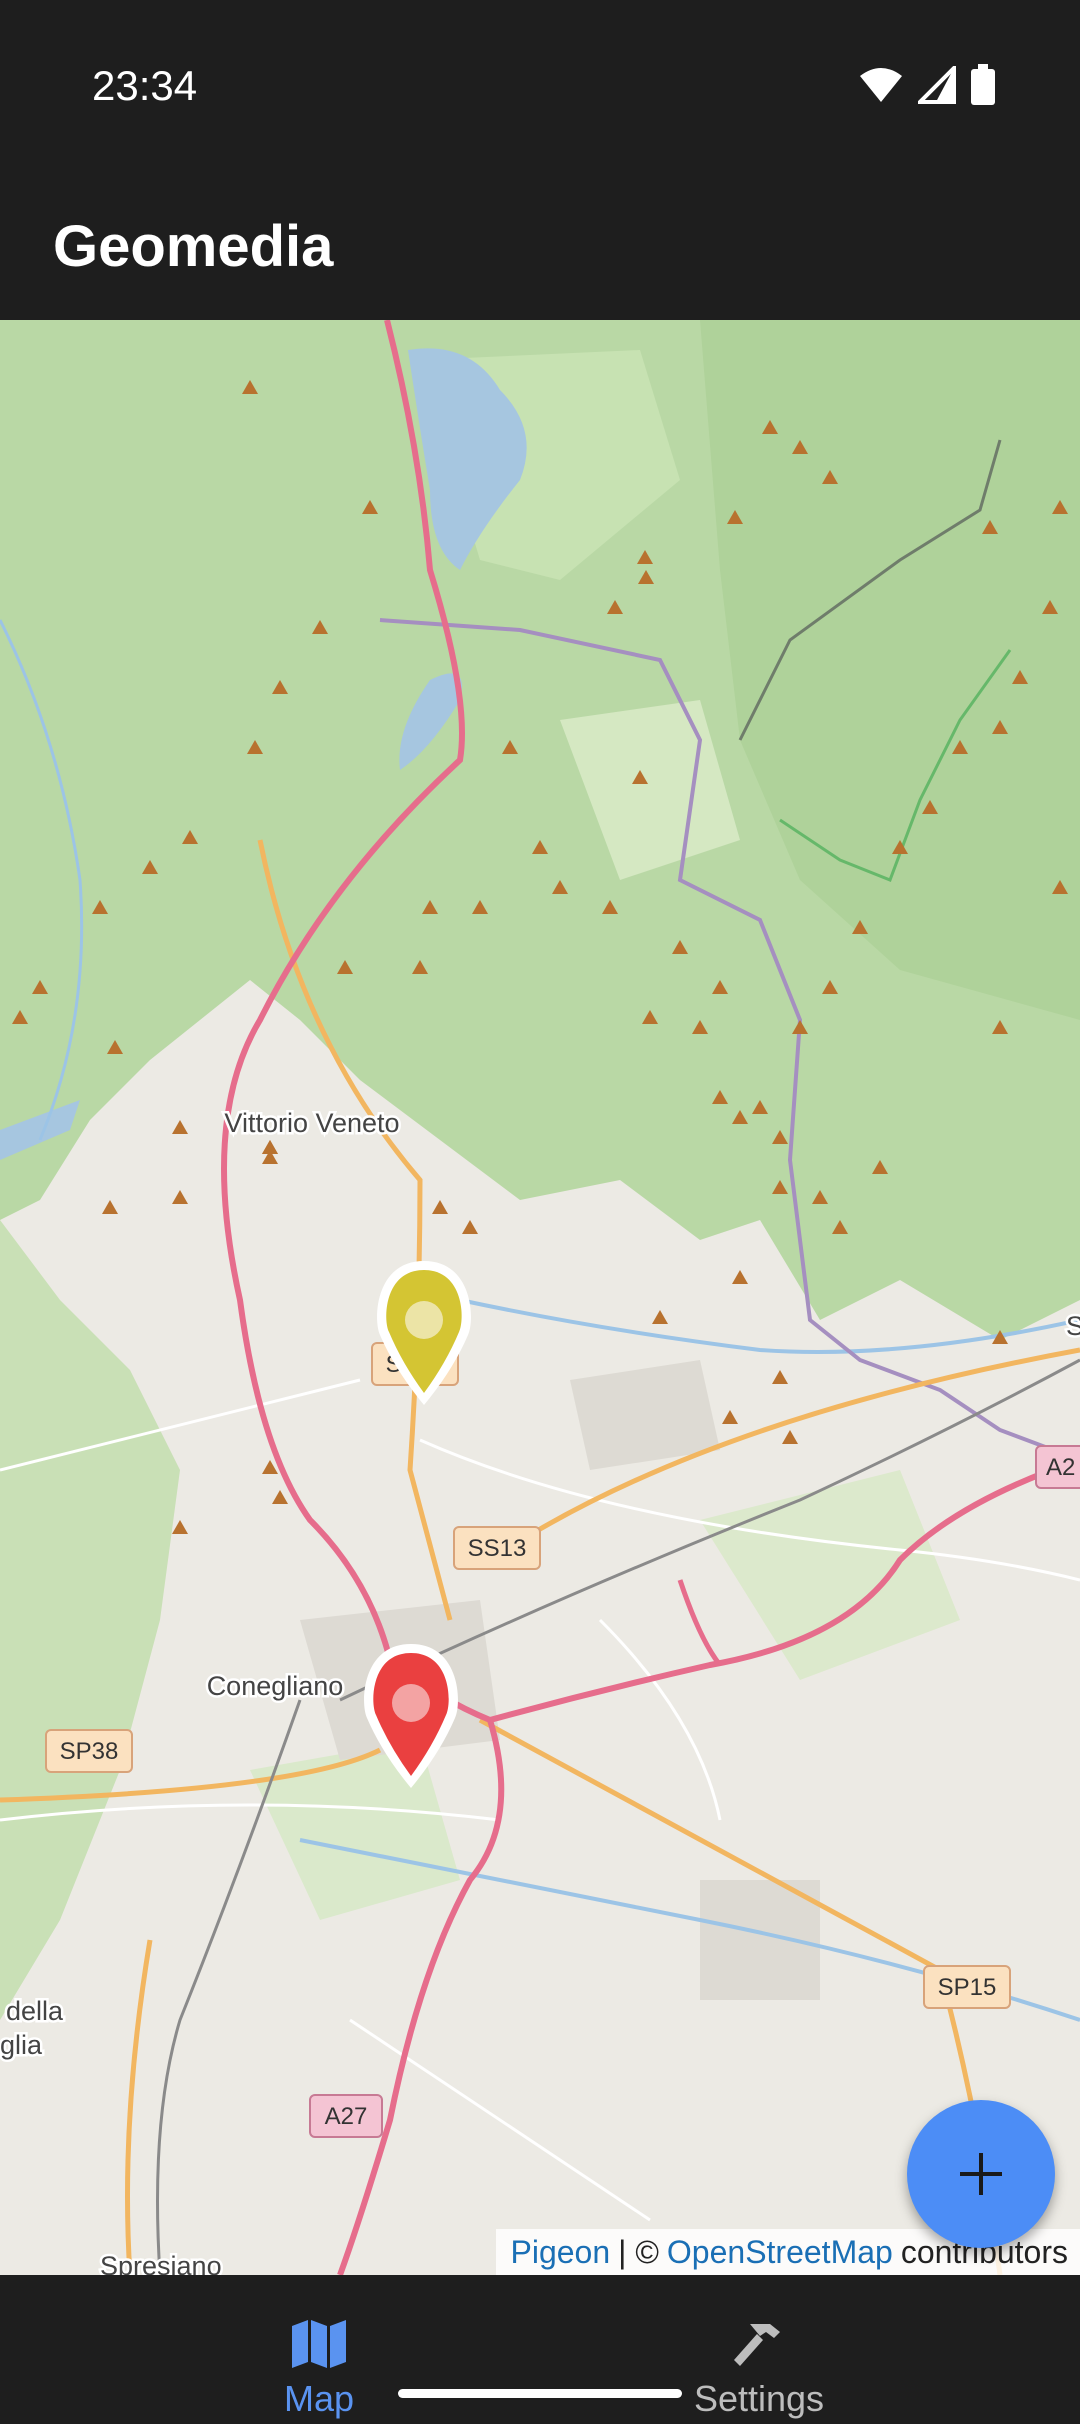 The height and width of the screenshot is (2424, 1080). I want to click on signal-icon, so click(937, 85).